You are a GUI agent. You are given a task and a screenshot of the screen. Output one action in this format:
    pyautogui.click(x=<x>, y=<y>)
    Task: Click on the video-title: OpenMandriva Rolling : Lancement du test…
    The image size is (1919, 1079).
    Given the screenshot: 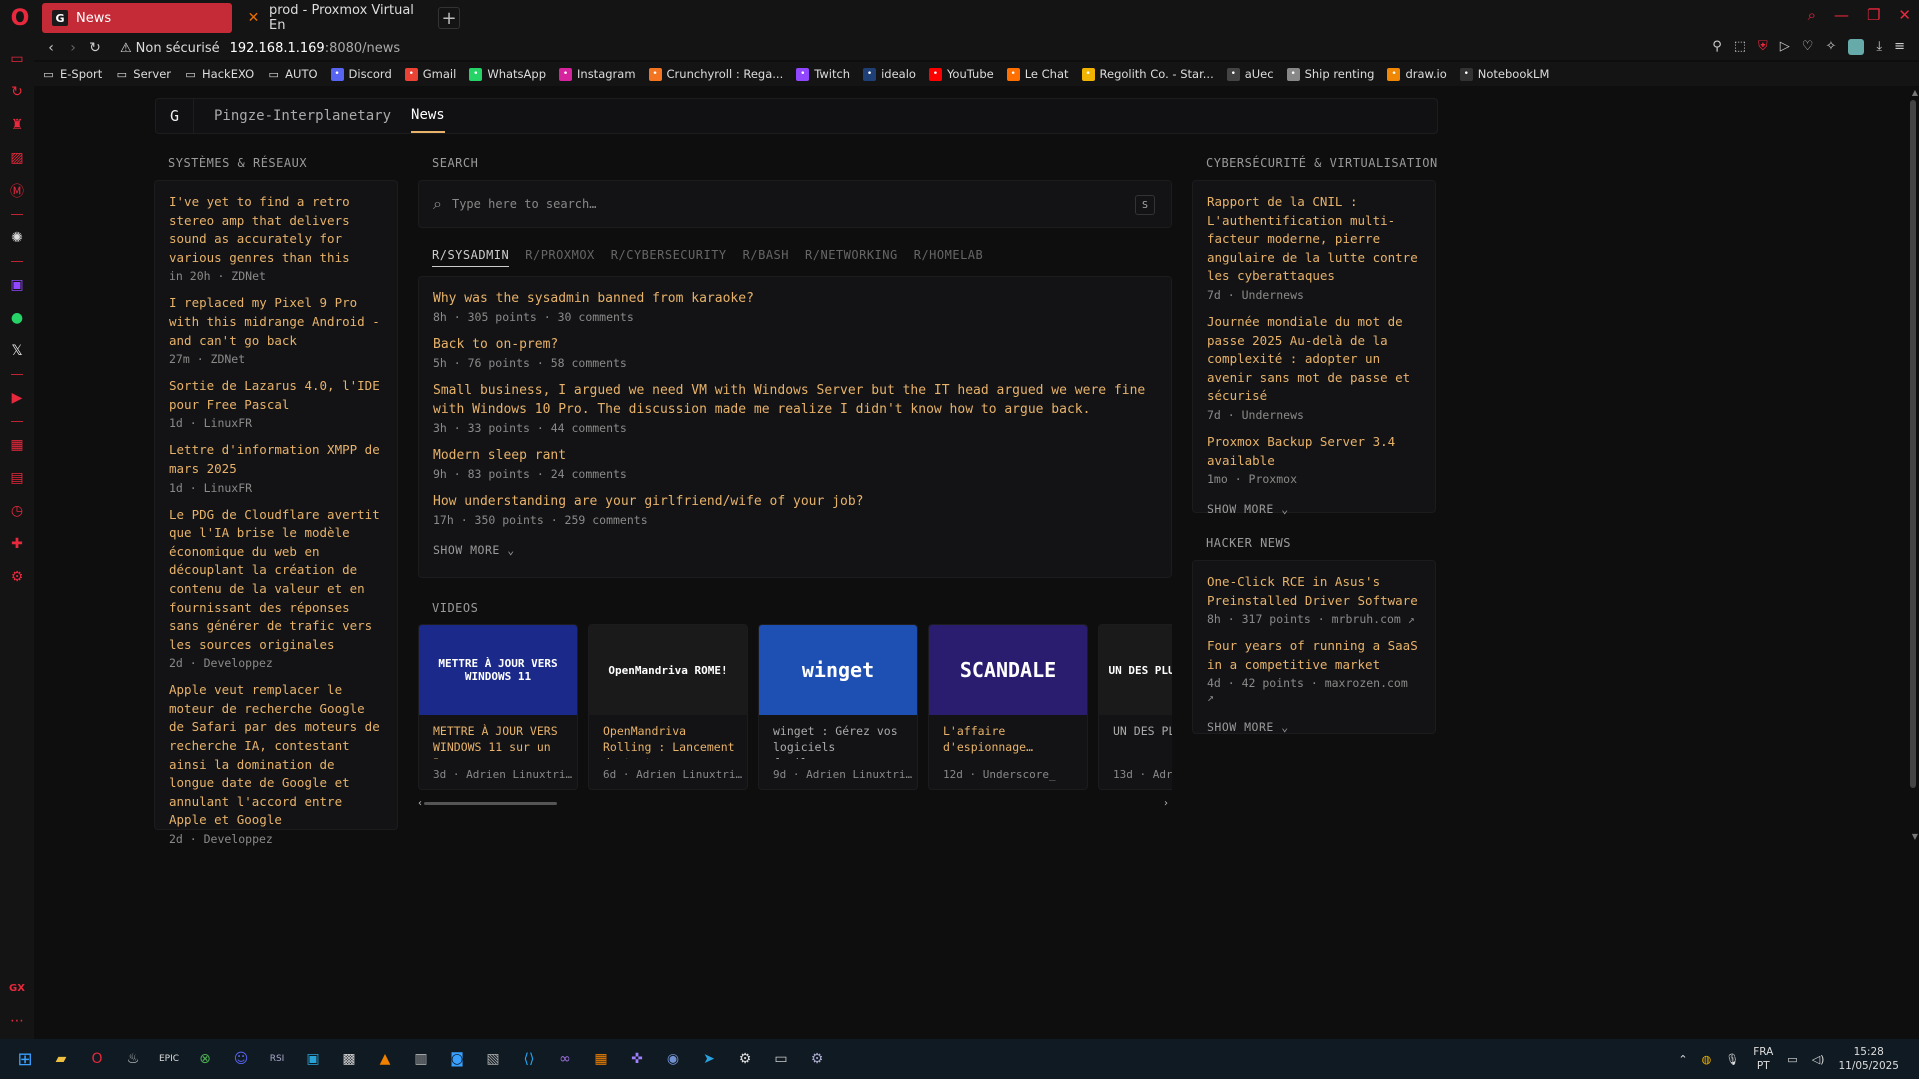 What is the action you would take?
    pyautogui.click(x=668, y=737)
    